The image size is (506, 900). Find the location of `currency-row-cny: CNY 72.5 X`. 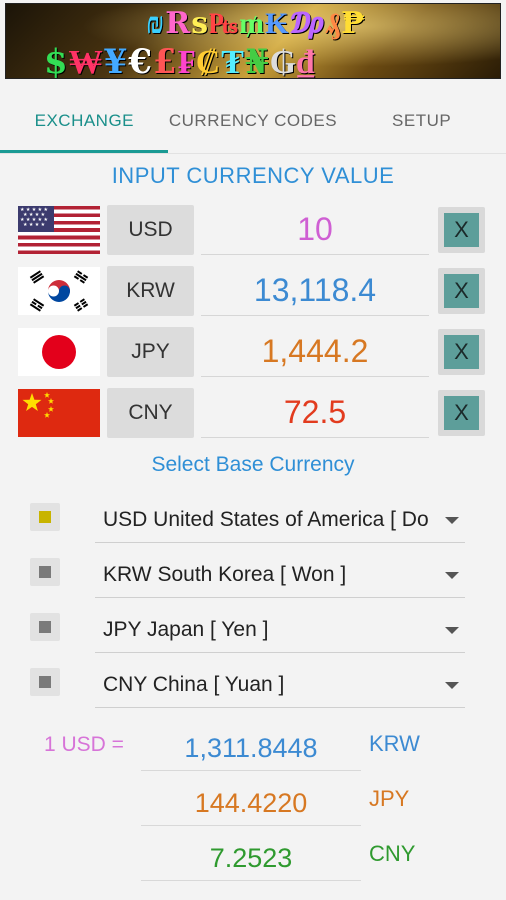

currency-row-cny: CNY 72.5 X is located at coordinates (253, 413).